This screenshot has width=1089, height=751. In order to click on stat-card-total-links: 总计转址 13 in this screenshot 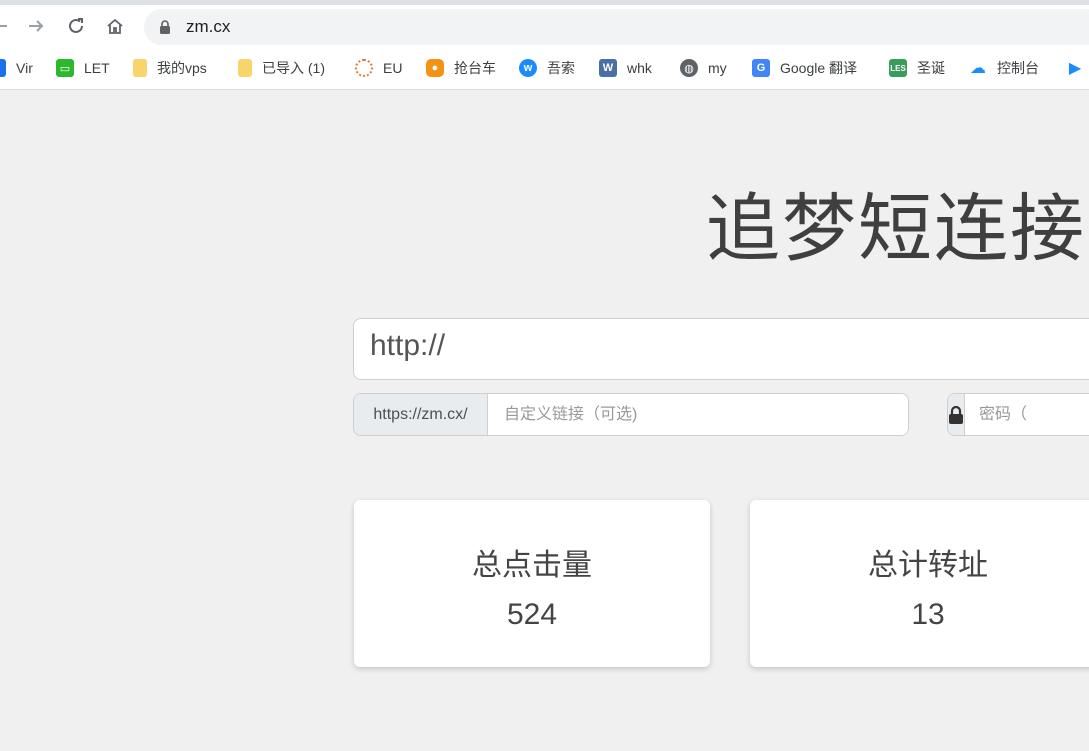, I will do `click(919, 583)`.